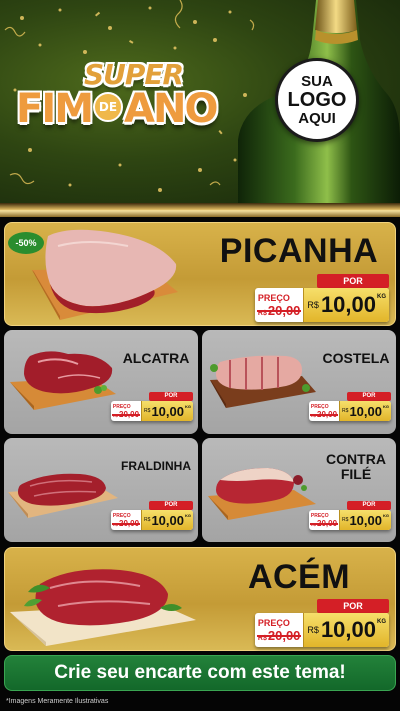  I want to click on price-tag-acem: POR PREÇO R$20,00 R$ 10,00 KG, so click(321, 624).